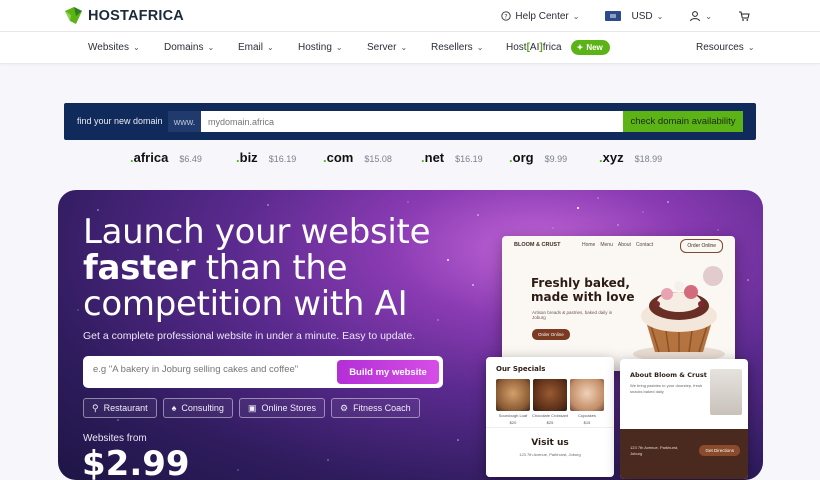 The height and width of the screenshot is (480, 820). I want to click on headline-line-3: competition with AI, so click(245, 304).